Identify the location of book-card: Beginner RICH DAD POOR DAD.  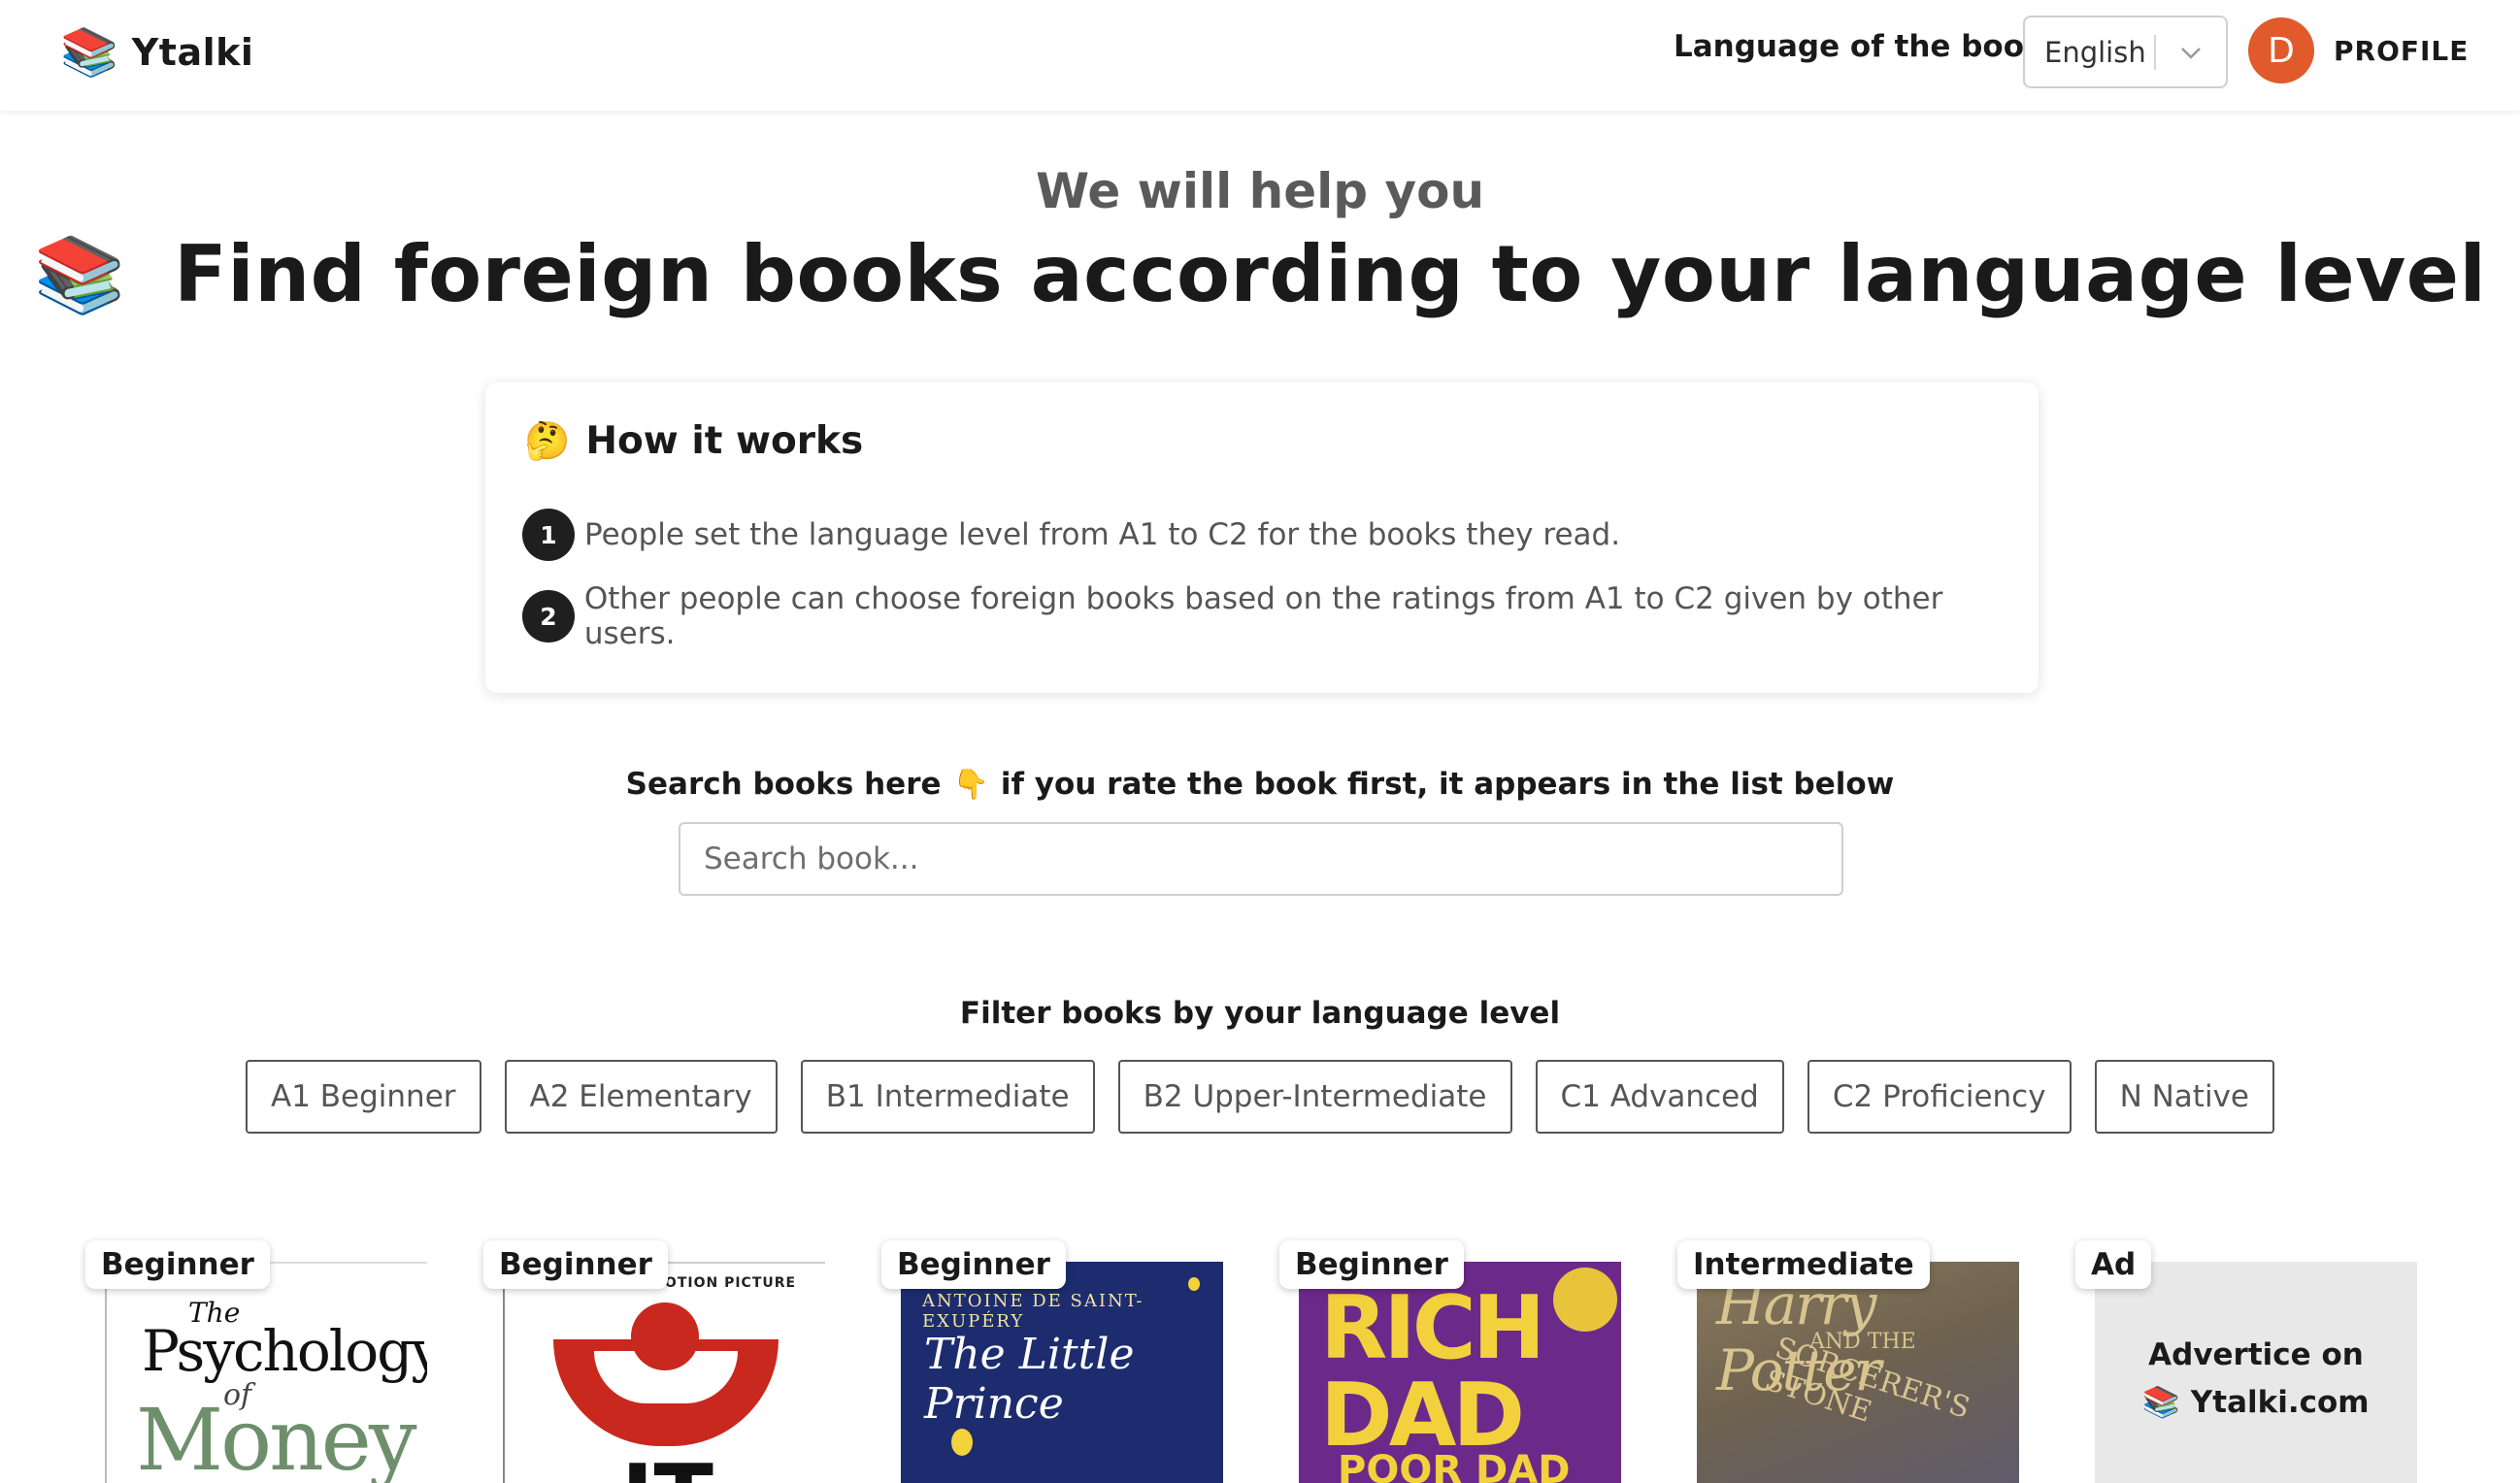
(1450, 1362).